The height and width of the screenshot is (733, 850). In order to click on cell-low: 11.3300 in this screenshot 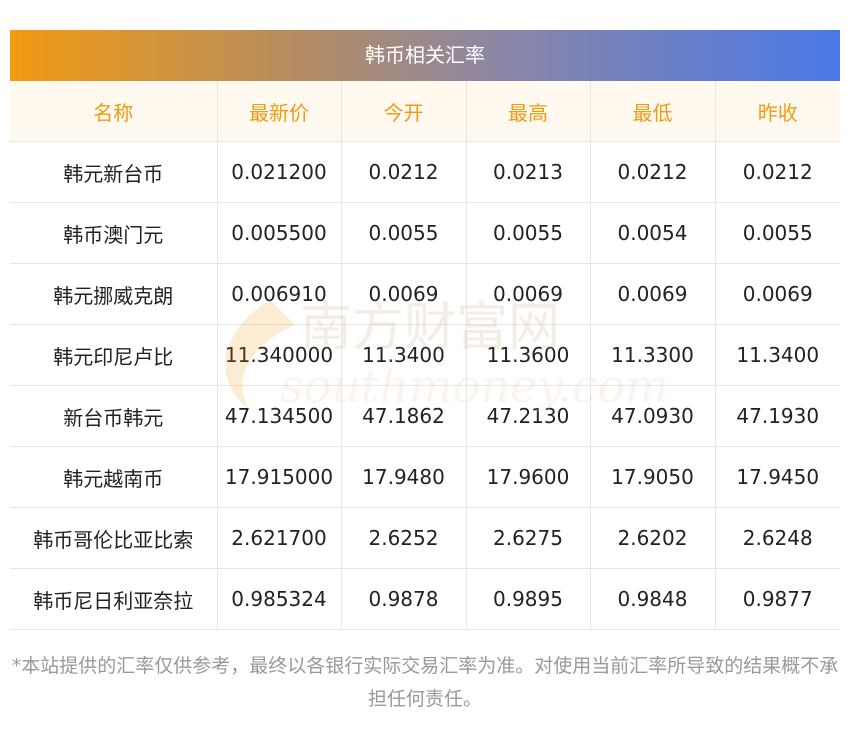, I will do `click(653, 355)`.